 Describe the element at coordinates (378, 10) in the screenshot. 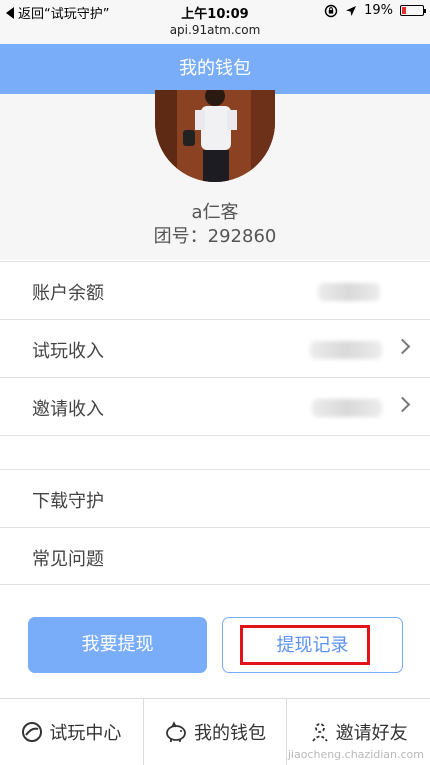

I see `battery-percent: 19%` at that location.